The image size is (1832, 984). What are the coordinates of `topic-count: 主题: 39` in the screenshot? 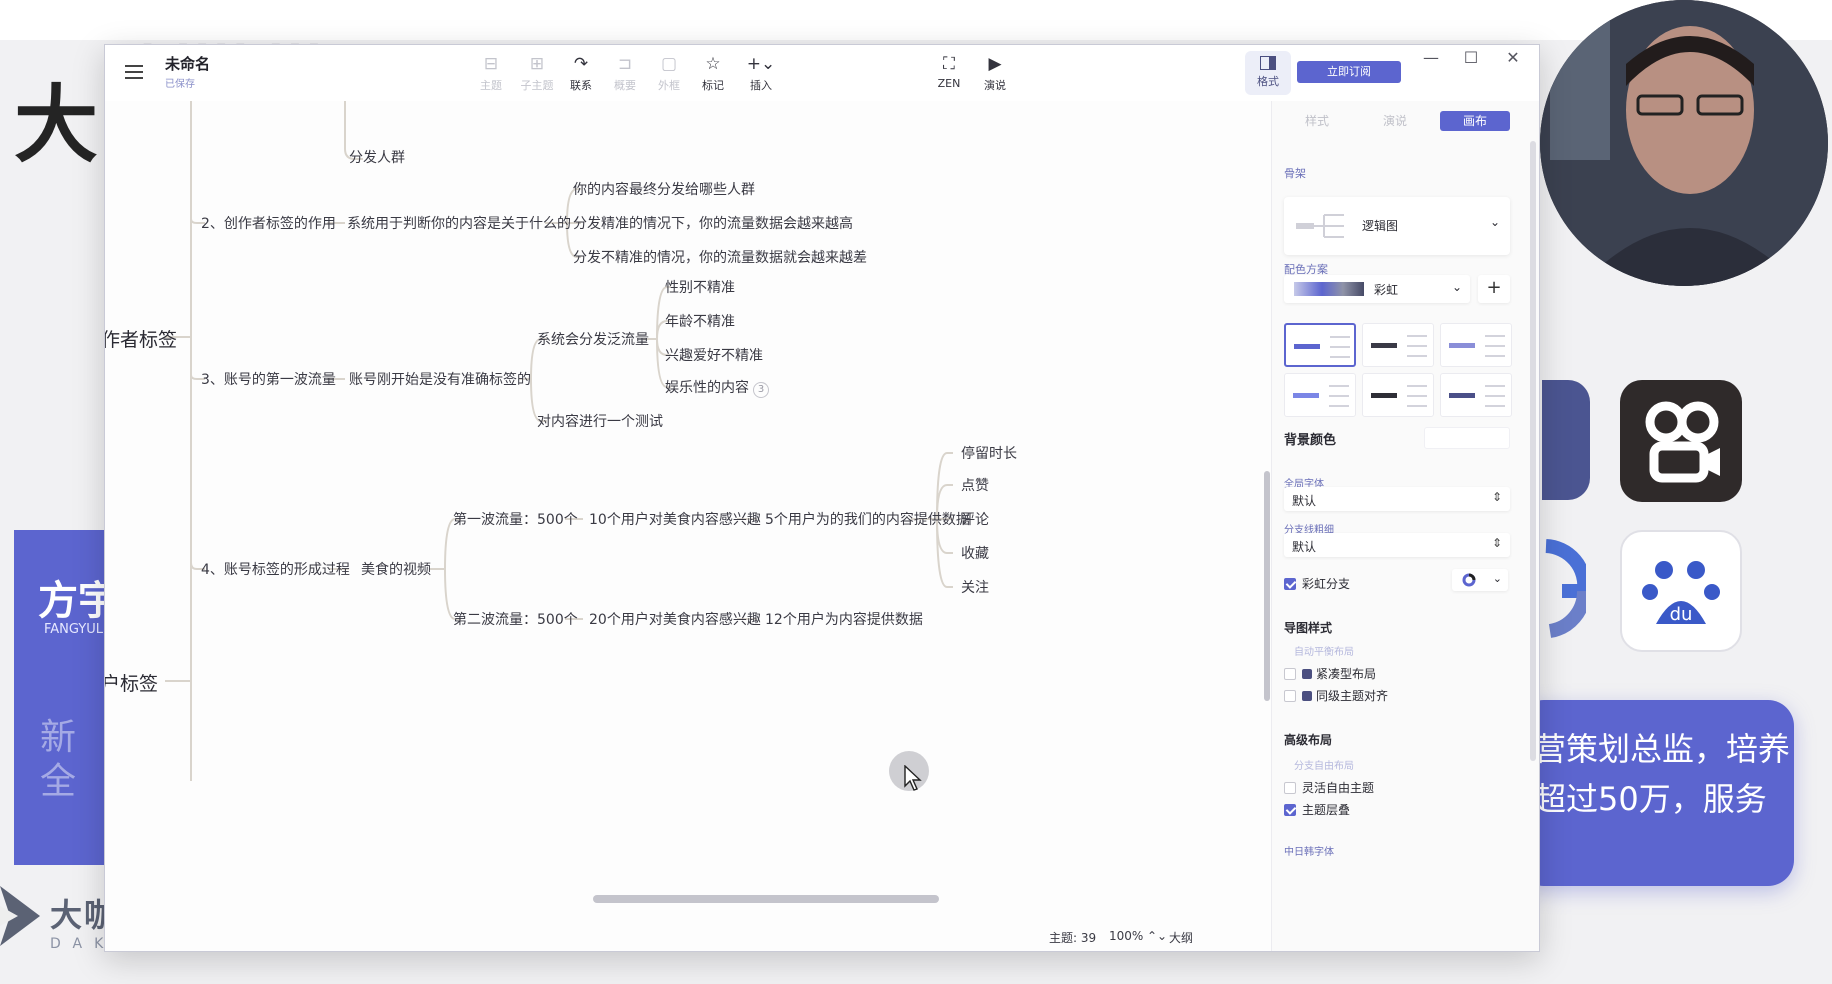 It's located at (1073, 938).